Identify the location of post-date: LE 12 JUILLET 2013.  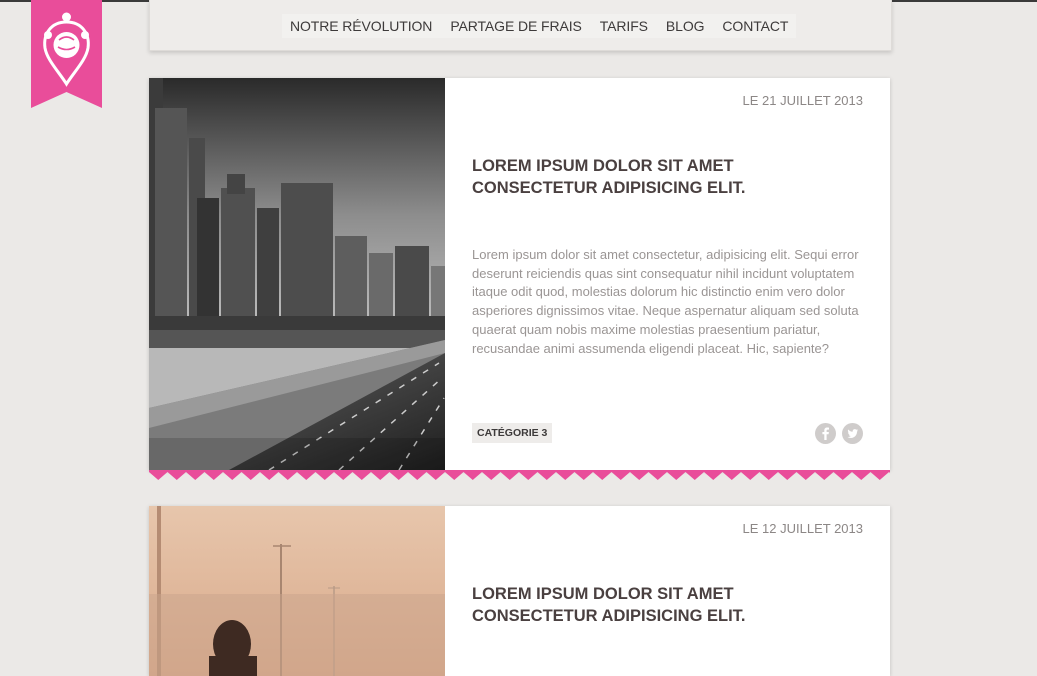
(802, 528).